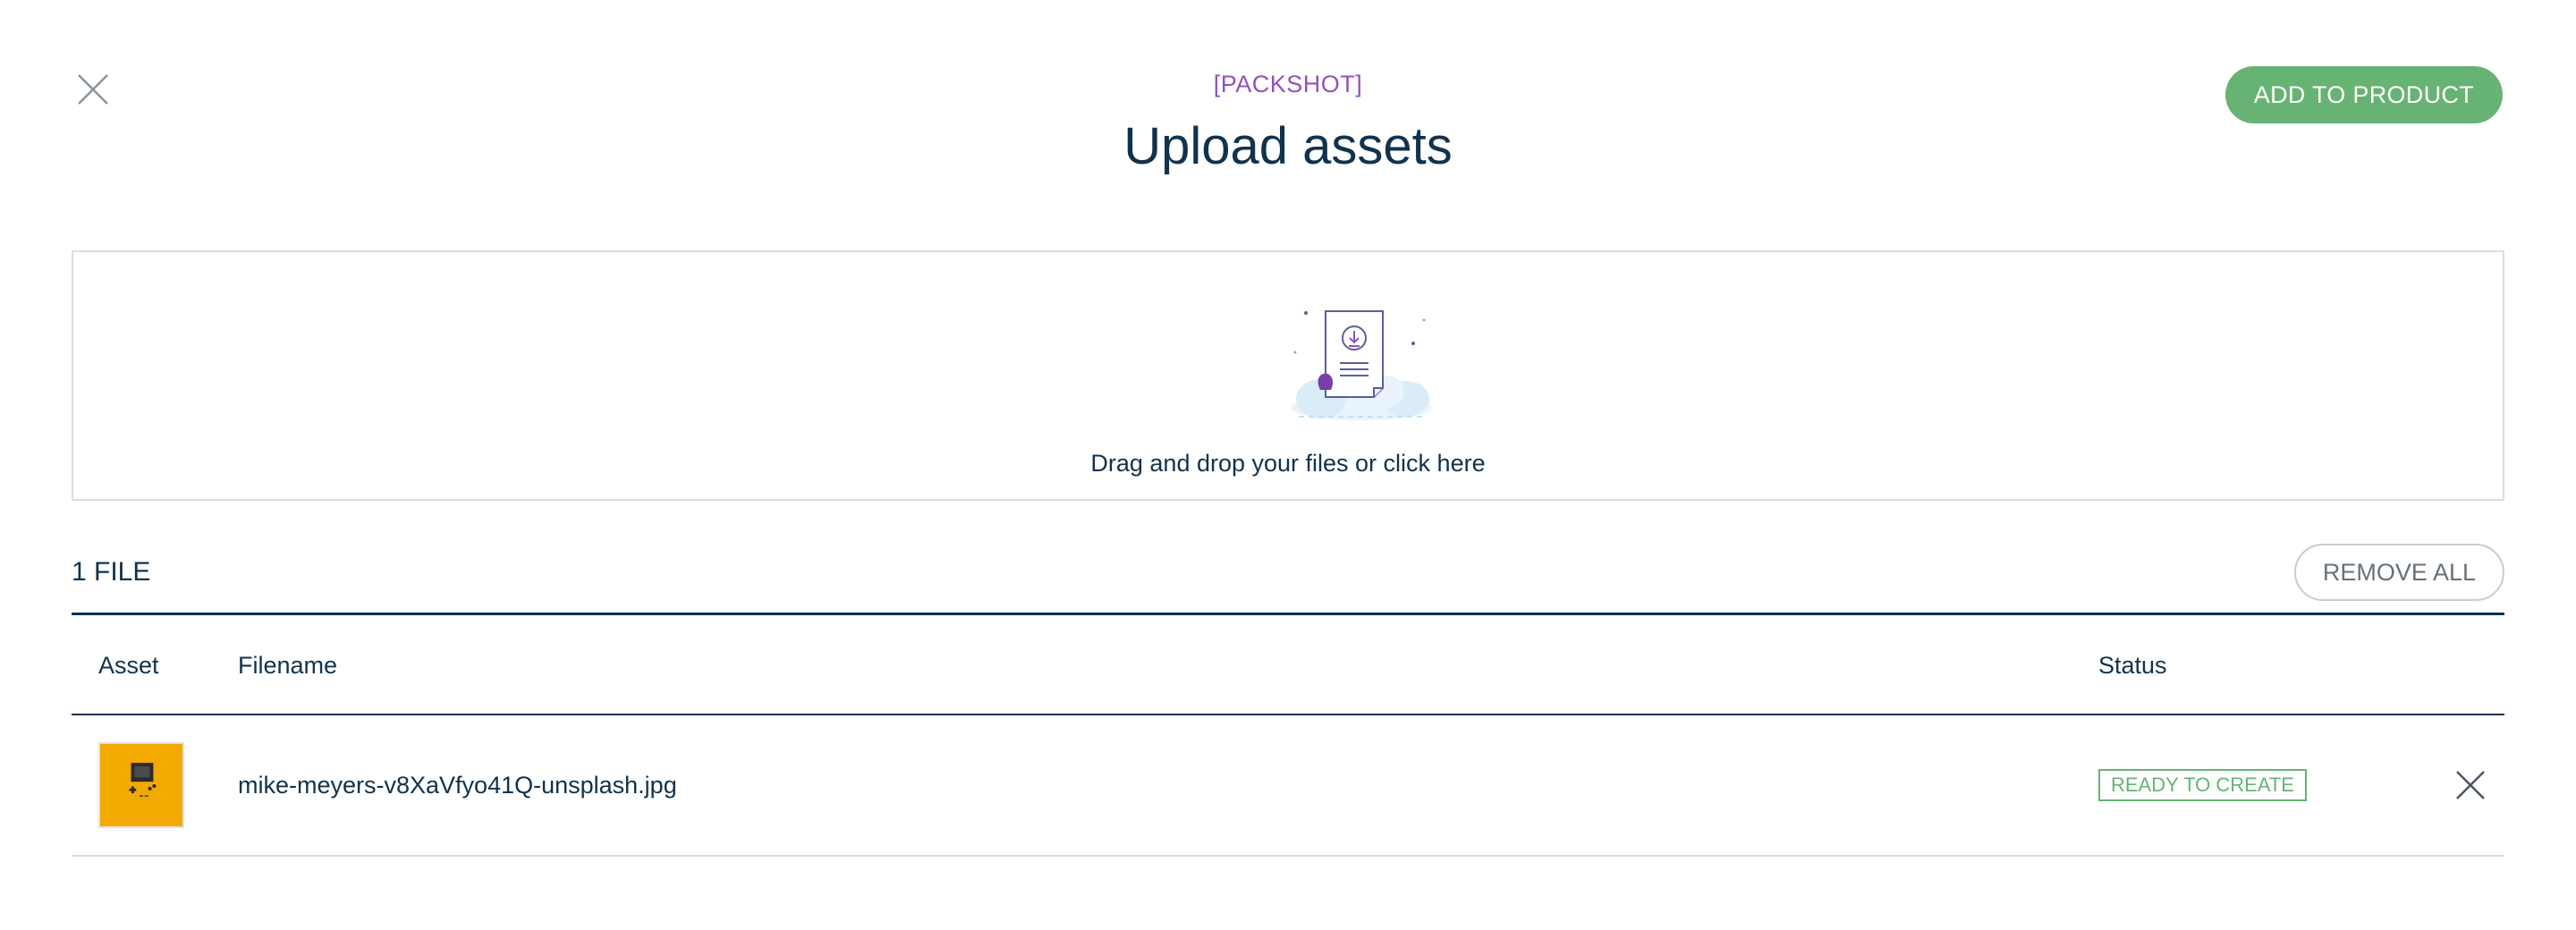 This screenshot has height=930, width=2576. I want to click on status-badge: READY TO CREATE, so click(2202, 785).